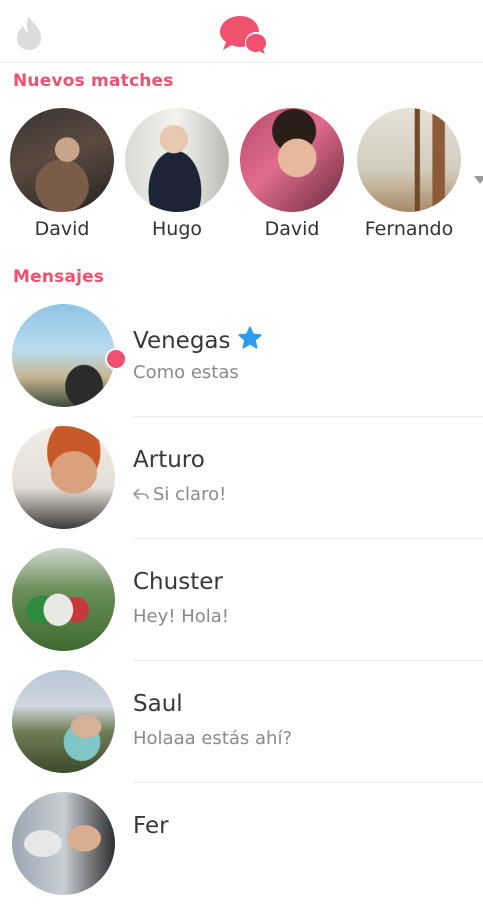  I want to click on message-row: Fer, so click(241, 853).